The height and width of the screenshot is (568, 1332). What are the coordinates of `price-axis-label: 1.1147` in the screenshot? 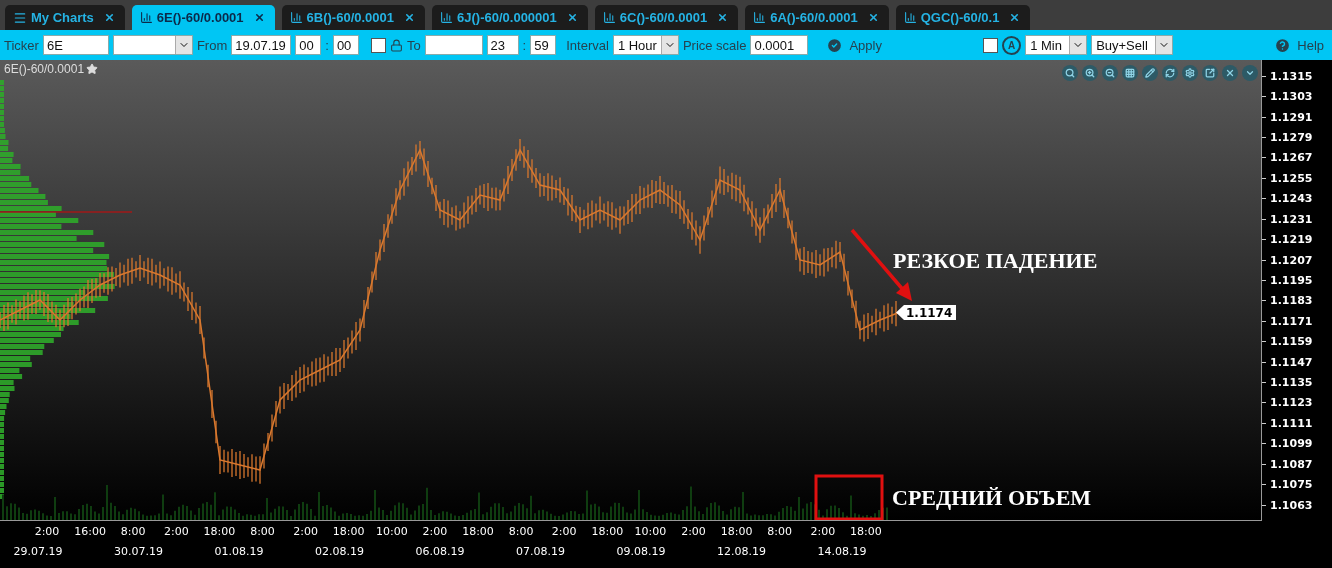 It's located at (1297, 362).